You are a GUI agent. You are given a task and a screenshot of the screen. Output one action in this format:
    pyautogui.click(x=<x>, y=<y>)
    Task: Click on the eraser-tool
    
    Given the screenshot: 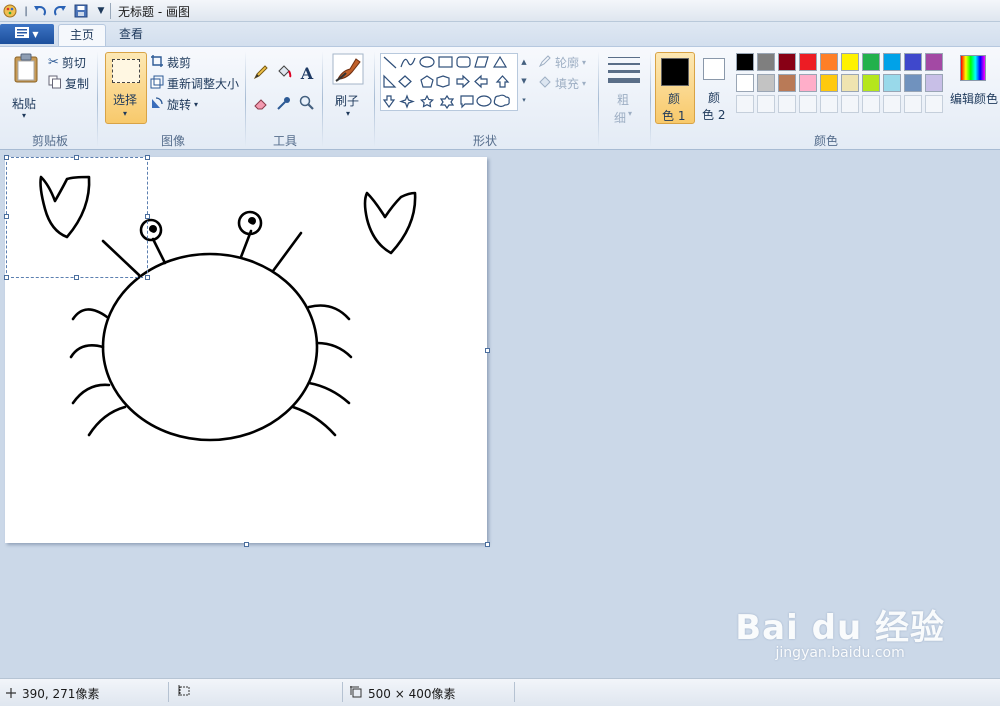 What is the action you would take?
    pyautogui.click(x=261, y=104)
    